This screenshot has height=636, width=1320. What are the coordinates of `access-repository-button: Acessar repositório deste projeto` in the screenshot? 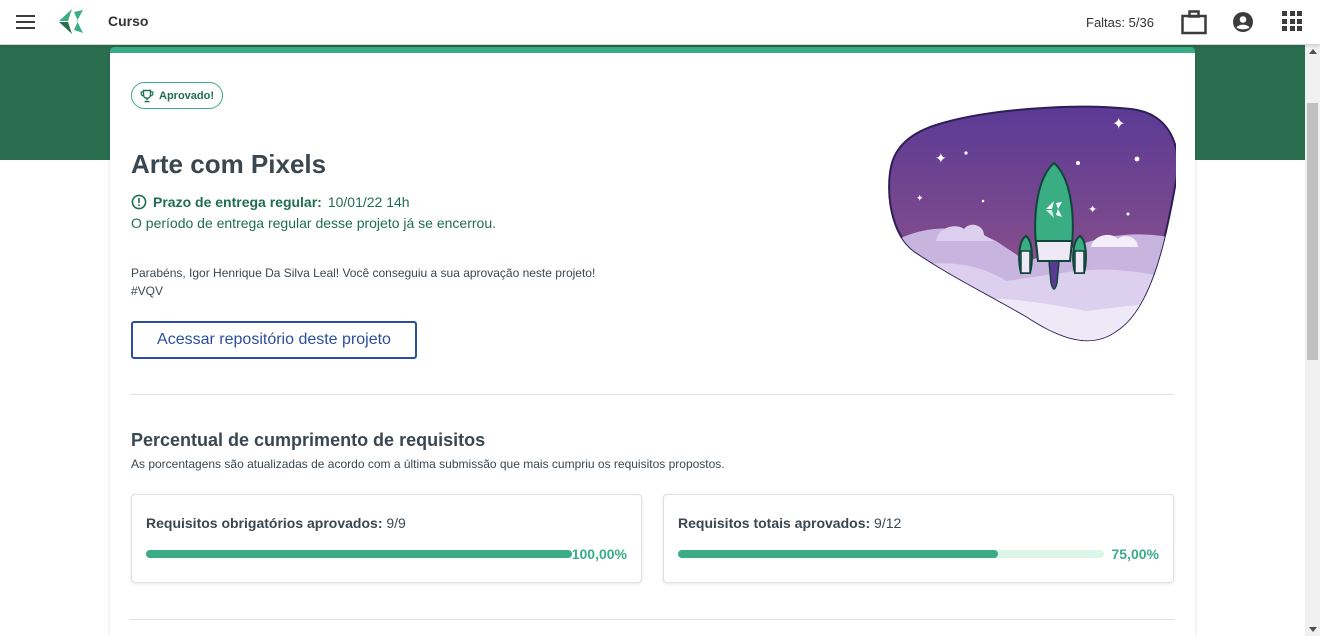 It's located at (274, 340).